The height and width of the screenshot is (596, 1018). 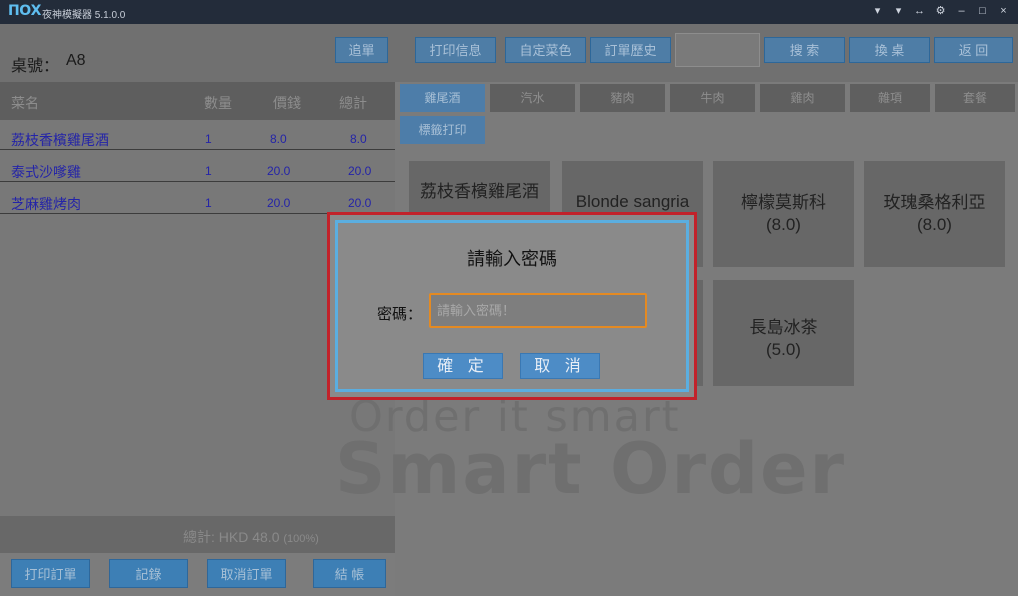 I want to click on tab-pork: 豬肉, so click(x=622, y=98).